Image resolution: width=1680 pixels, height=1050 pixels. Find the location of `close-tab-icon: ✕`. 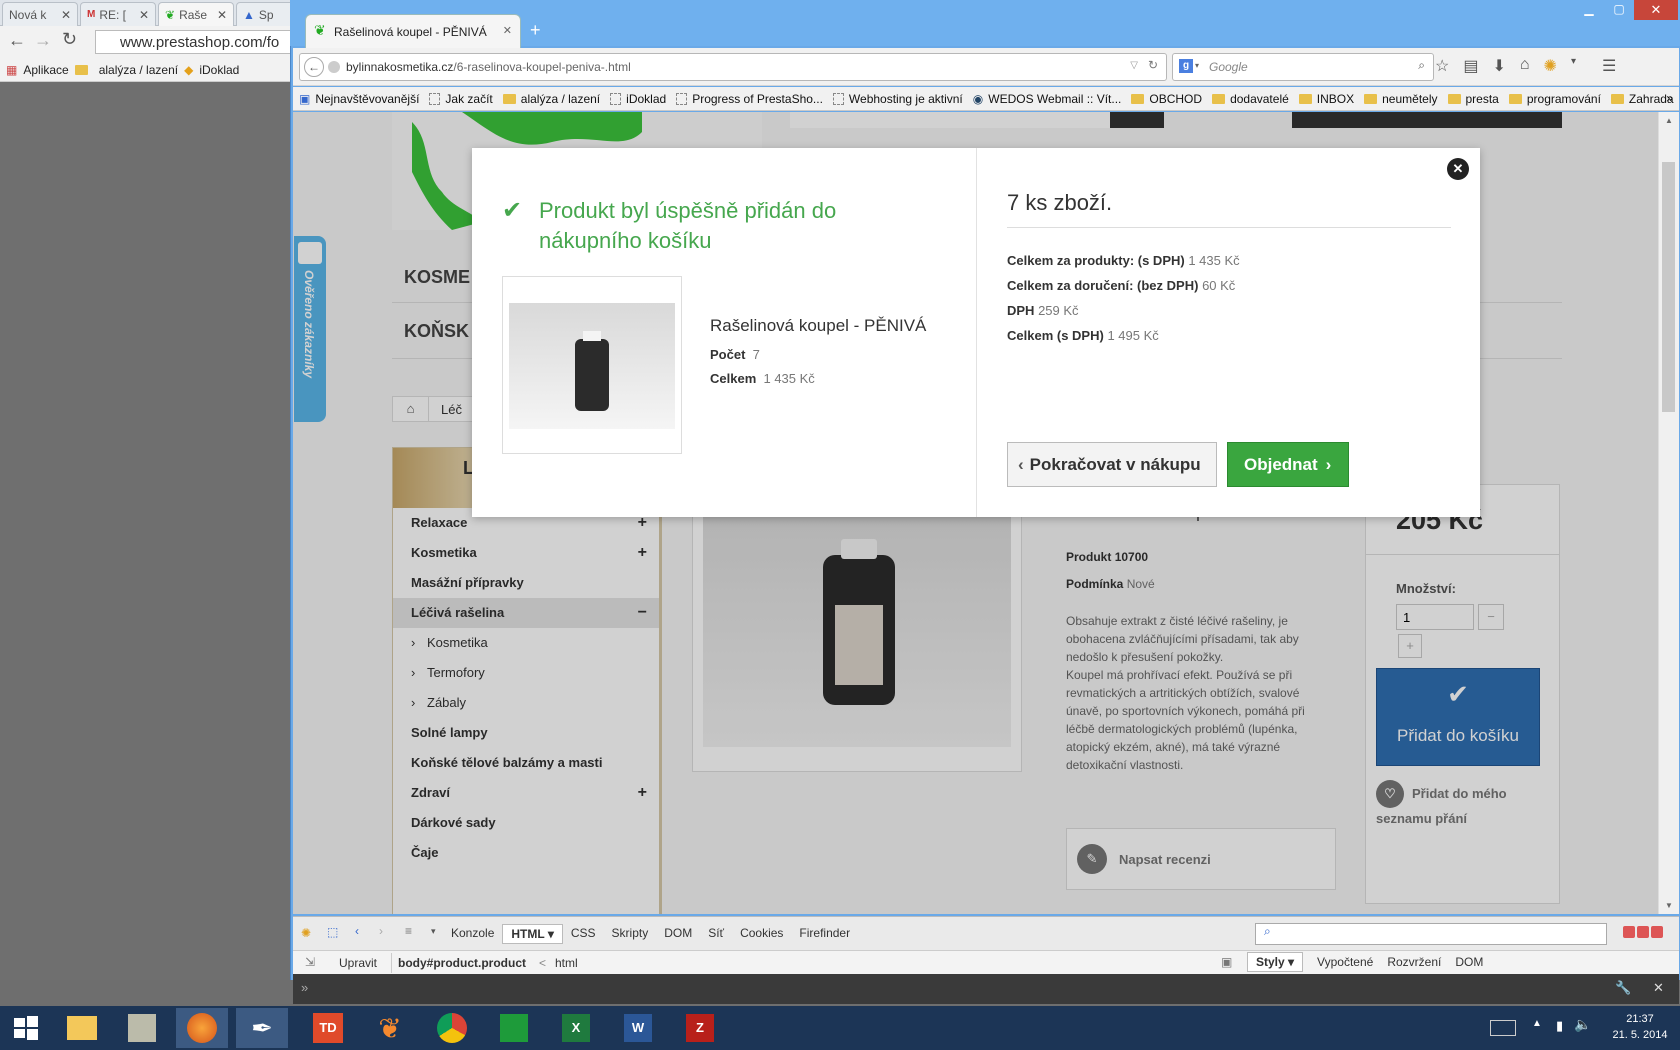

close-tab-icon: ✕ is located at coordinates (507, 30).